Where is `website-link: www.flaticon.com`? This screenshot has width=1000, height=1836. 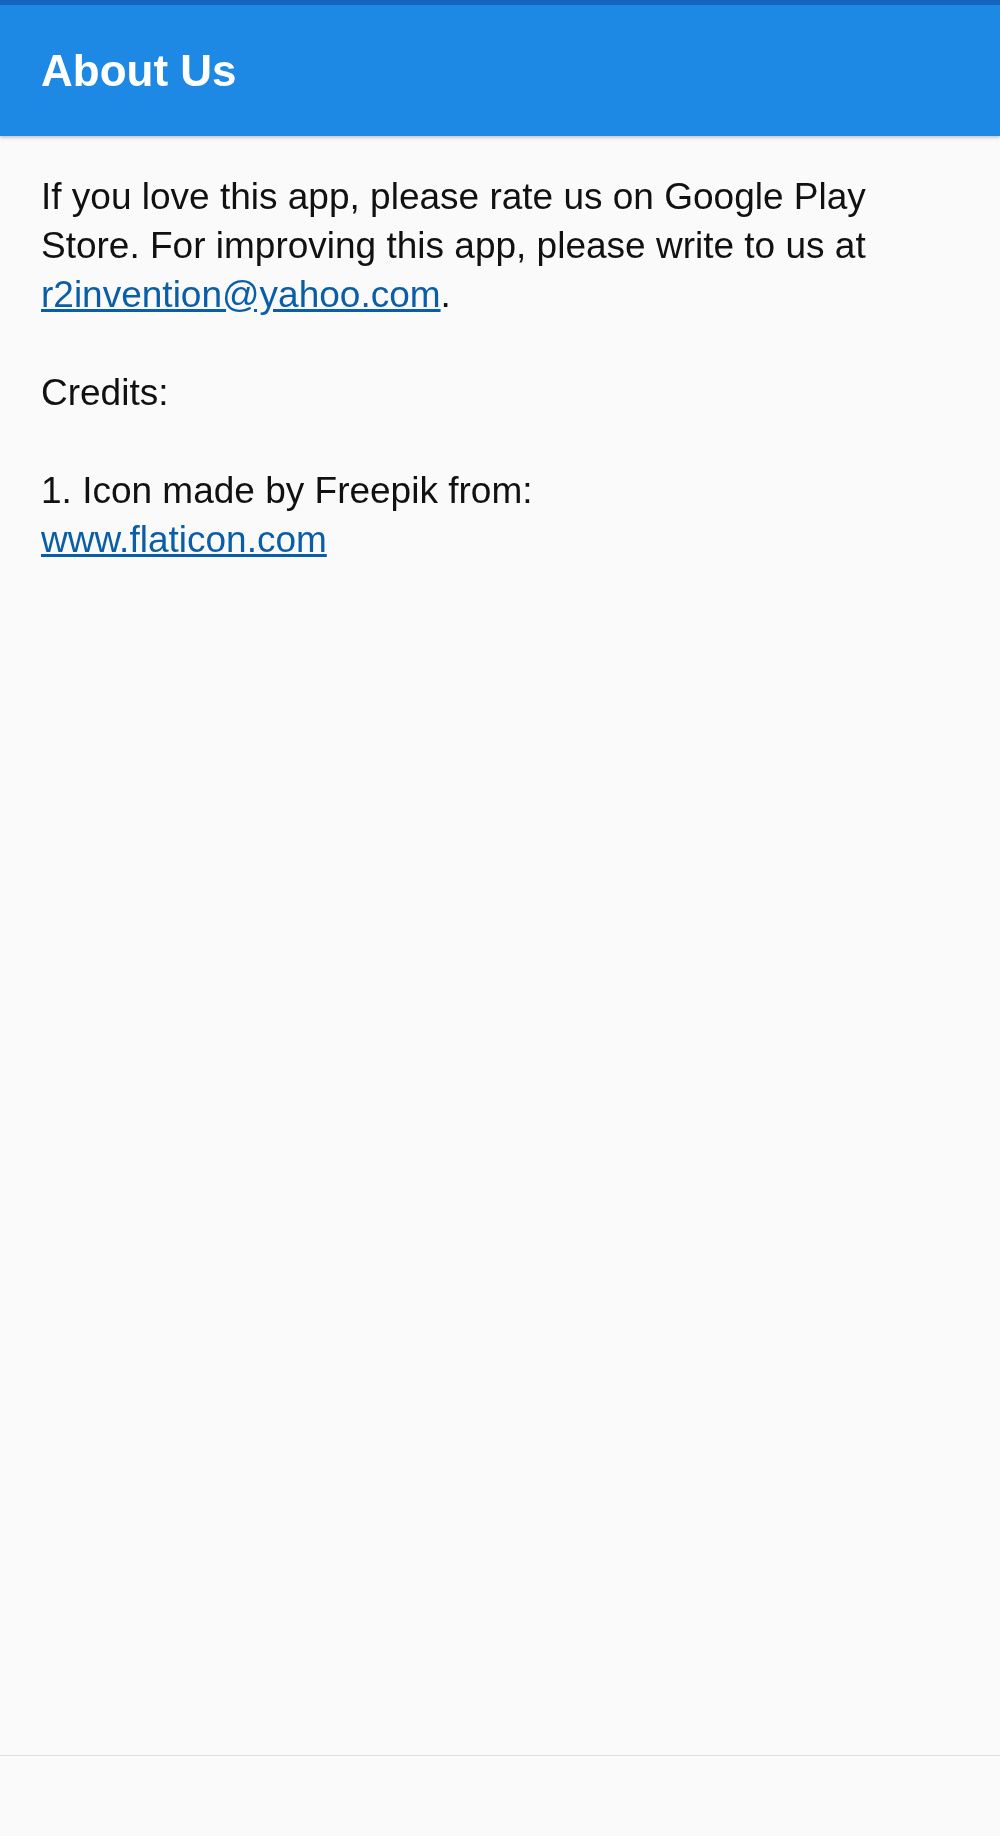
website-link: www.flaticon.com is located at coordinates (184, 539).